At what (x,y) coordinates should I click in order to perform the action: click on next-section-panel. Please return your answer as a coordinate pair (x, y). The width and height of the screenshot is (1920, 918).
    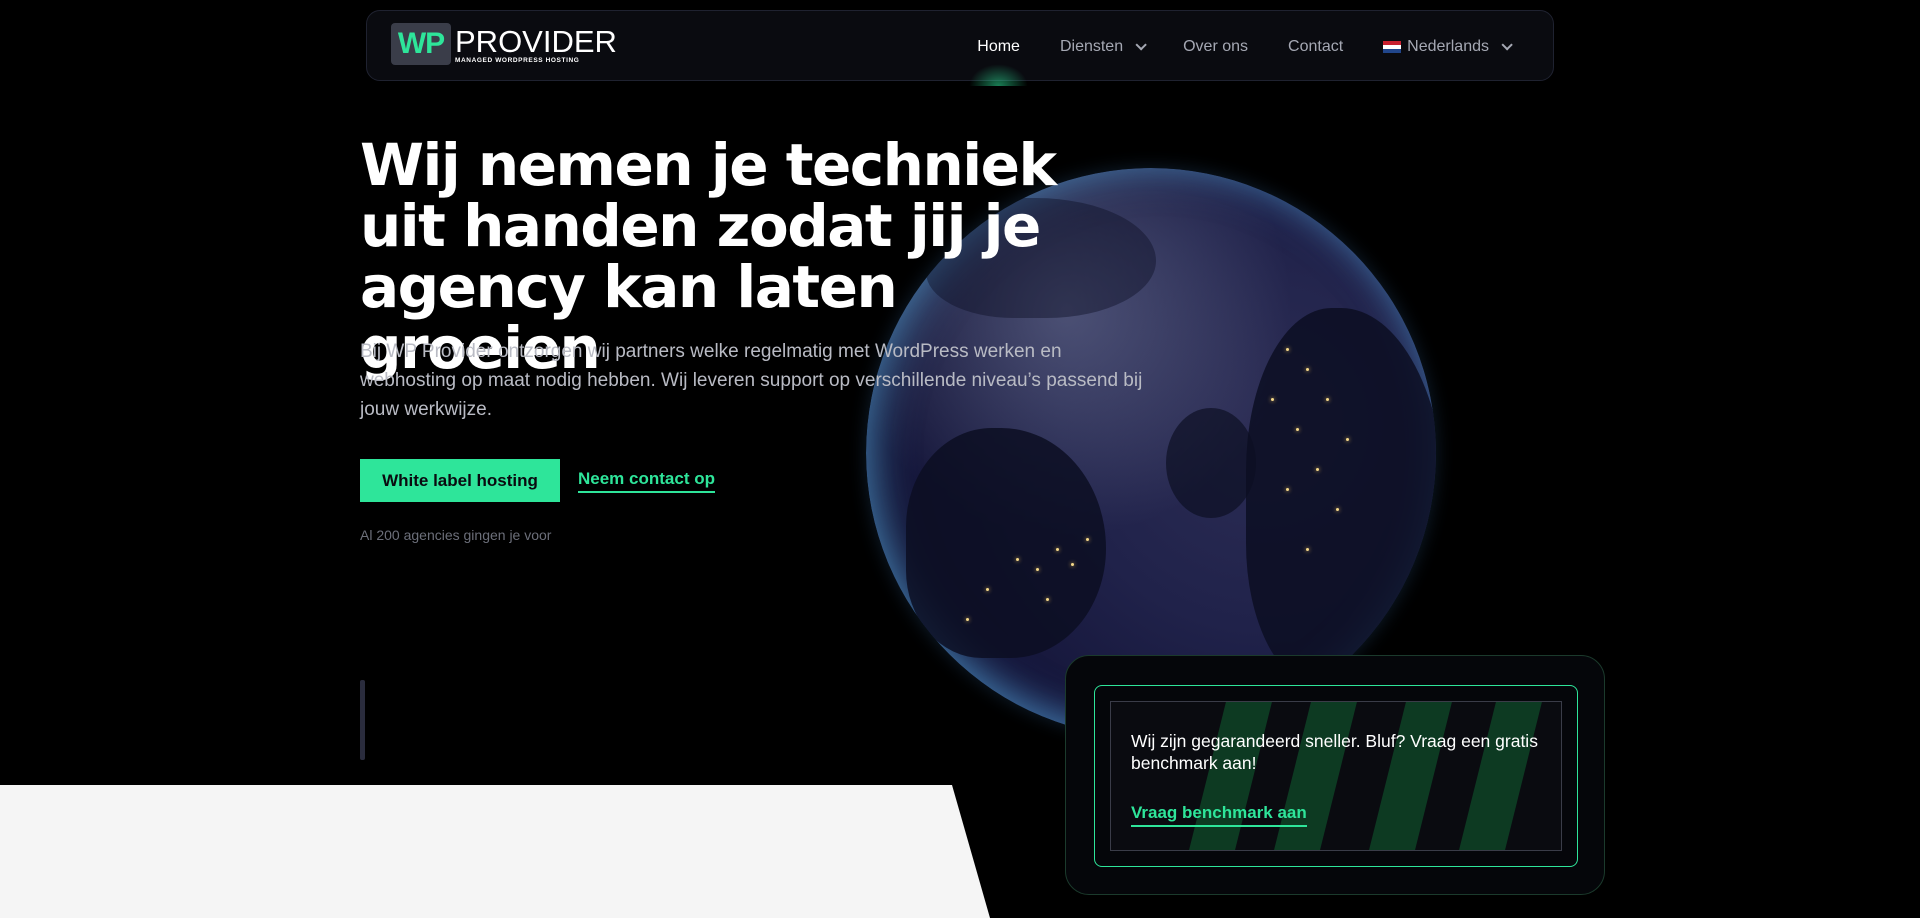
    Looking at the image, I should click on (495, 851).